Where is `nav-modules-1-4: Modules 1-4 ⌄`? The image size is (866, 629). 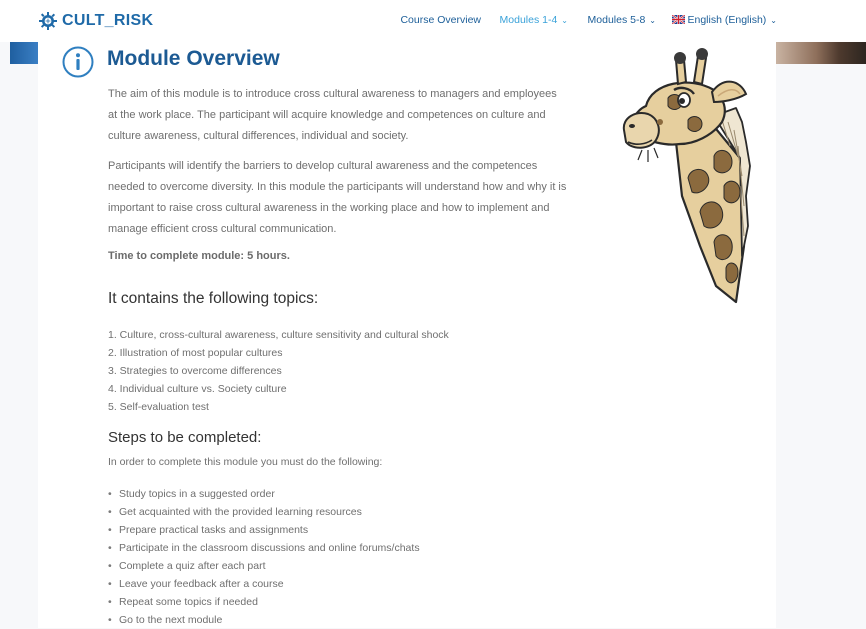
nav-modules-1-4: Modules 1-4 ⌄ is located at coordinates (534, 20).